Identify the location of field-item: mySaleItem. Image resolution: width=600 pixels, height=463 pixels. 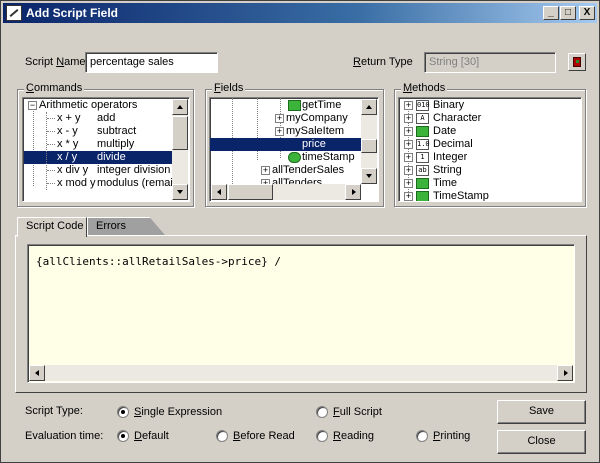
(315, 131).